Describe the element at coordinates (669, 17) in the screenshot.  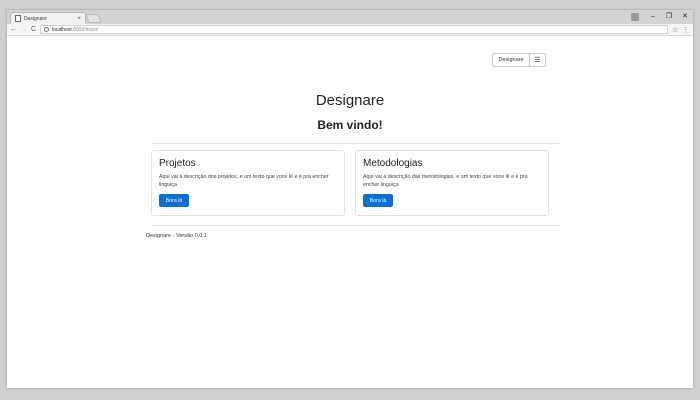
I see `restore-button: ❐` at that location.